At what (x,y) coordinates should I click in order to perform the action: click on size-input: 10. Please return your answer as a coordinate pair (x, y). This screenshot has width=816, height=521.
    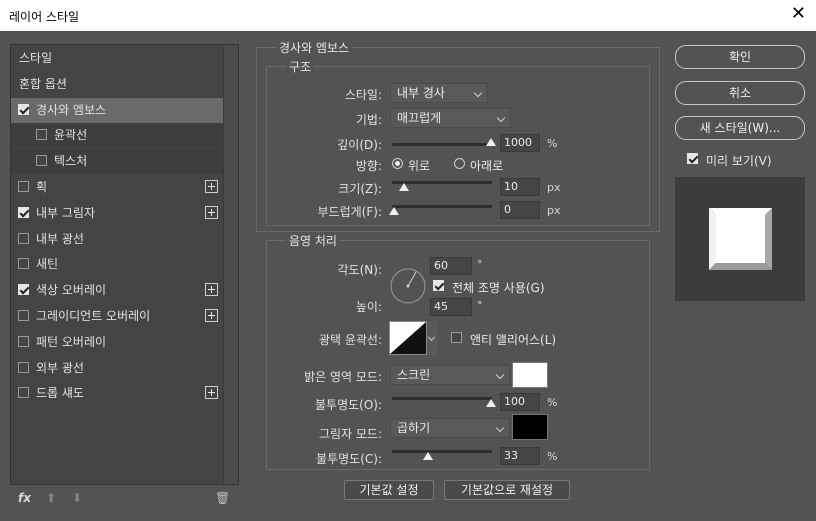
    Looking at the image, I should click on (520, 187).